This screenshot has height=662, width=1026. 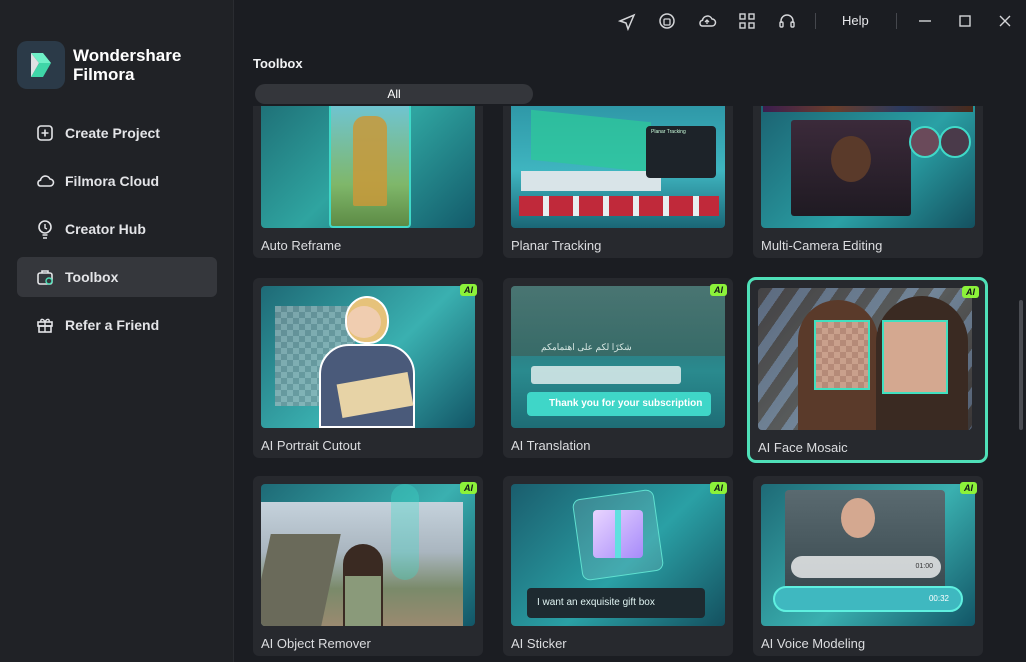 I want to click on sidebar-item-refer-a-friend: Refer a Friend, so click(x=117, y=325).